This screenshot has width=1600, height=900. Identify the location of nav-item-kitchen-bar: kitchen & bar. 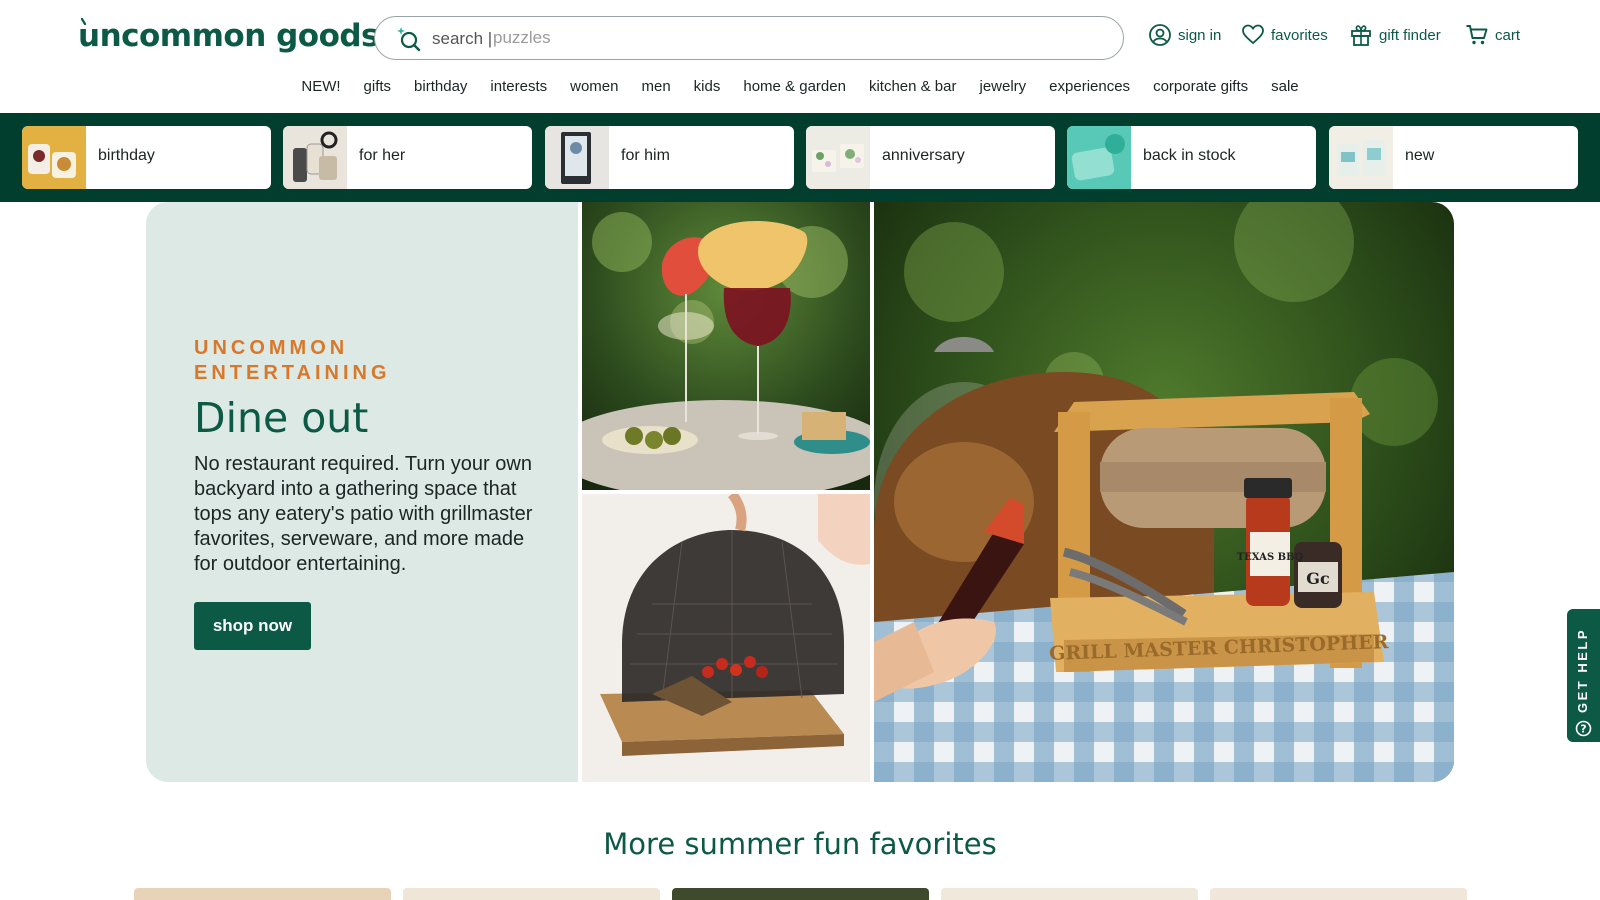
(912, 86).